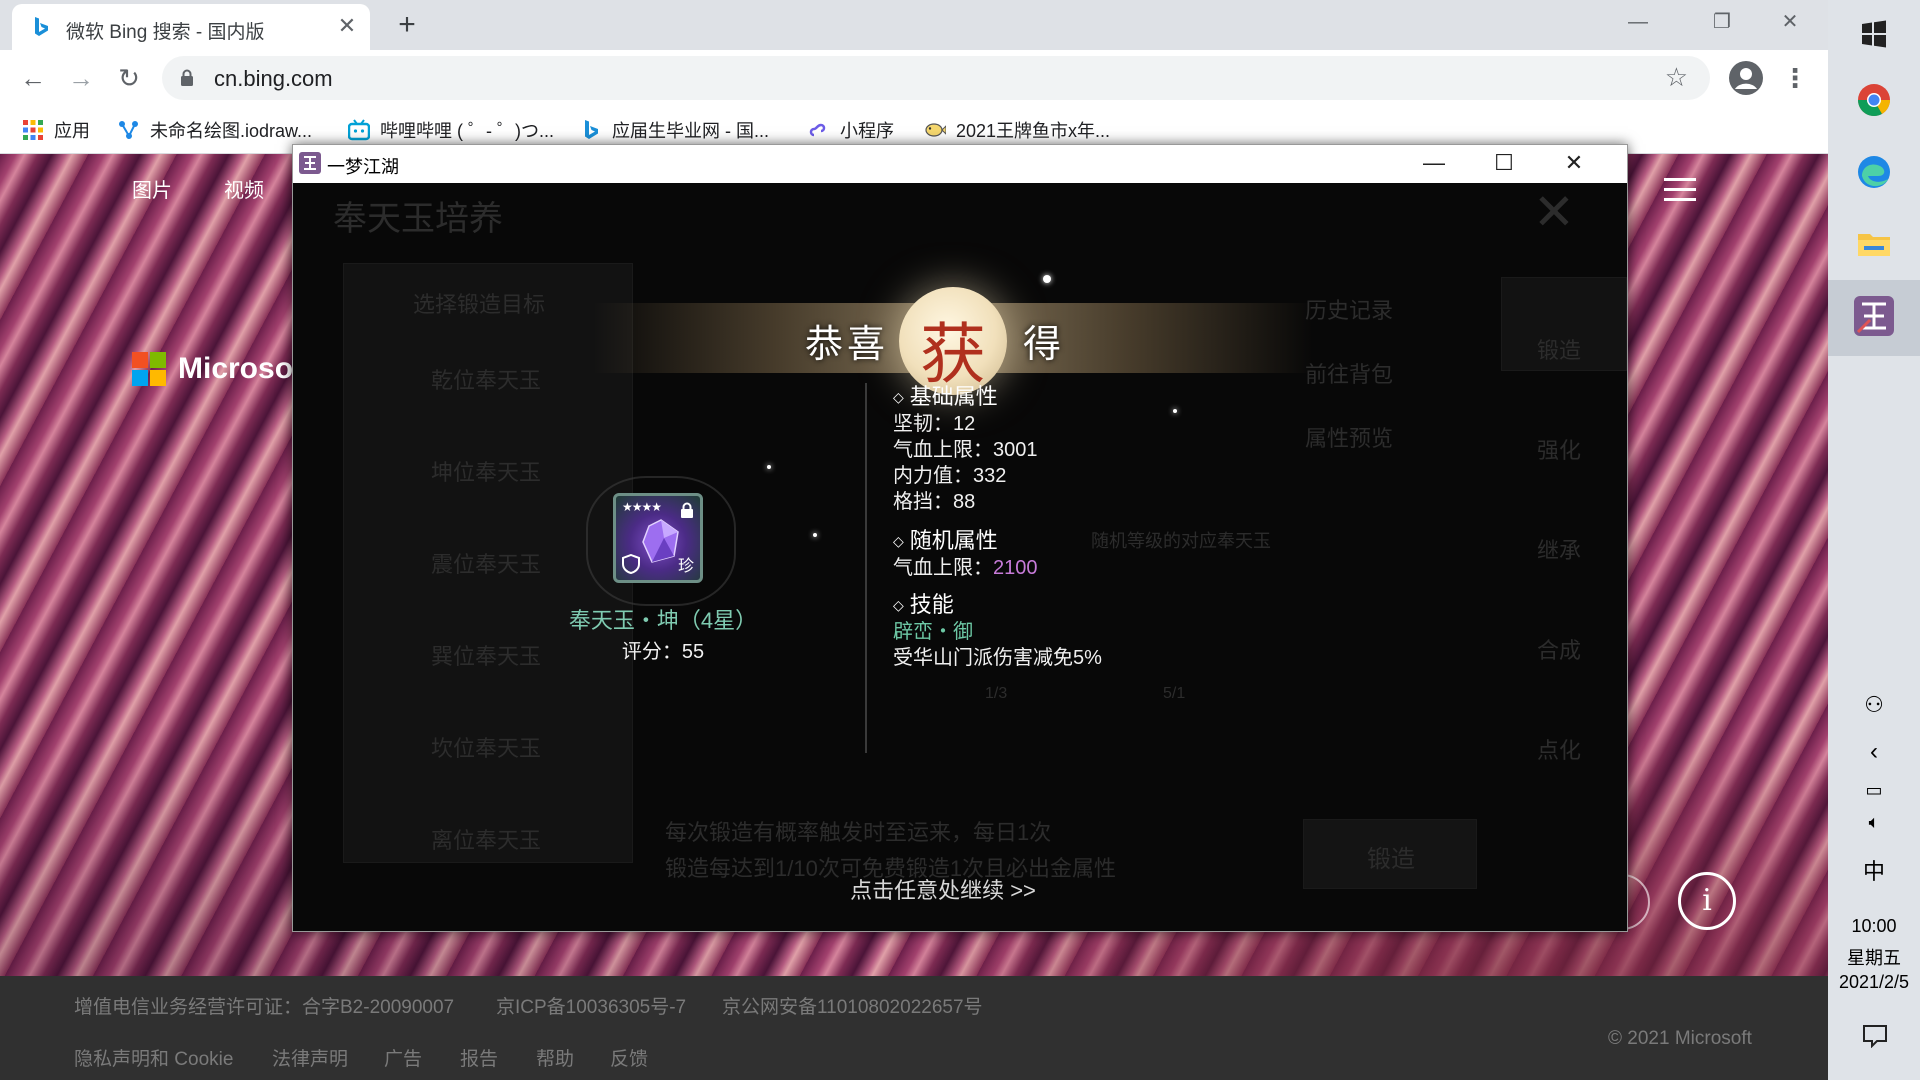  Describe the element at coordinates (1349, 310) in the screenshot. I see `bg-history: 历史记录` at that location.